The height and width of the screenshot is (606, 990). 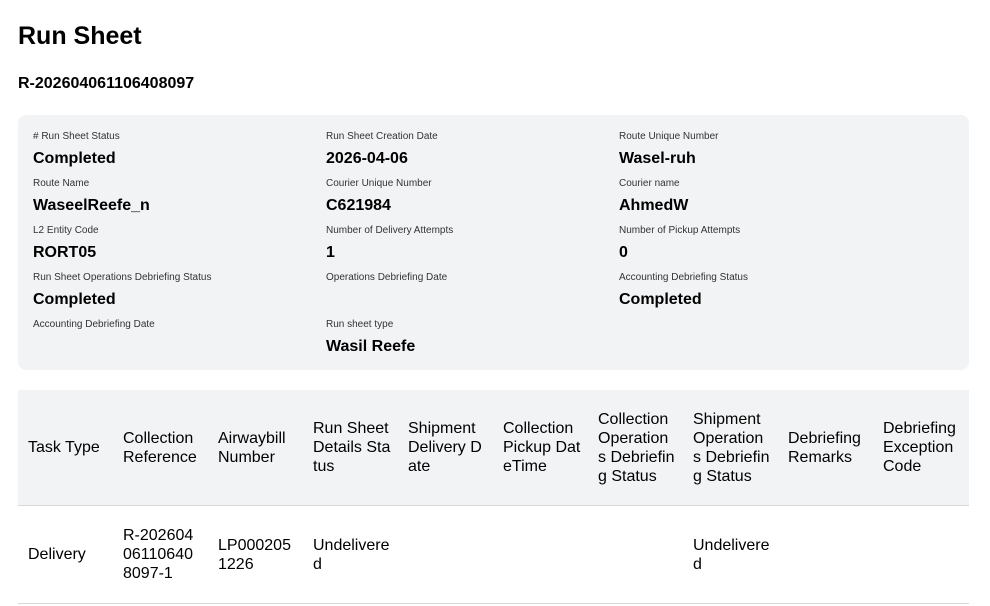 What do you see at coordinates (106, 83) in the screenshot?
I see `run-sheet-id: R-202604061106408097` at bounding box center [106, 83].